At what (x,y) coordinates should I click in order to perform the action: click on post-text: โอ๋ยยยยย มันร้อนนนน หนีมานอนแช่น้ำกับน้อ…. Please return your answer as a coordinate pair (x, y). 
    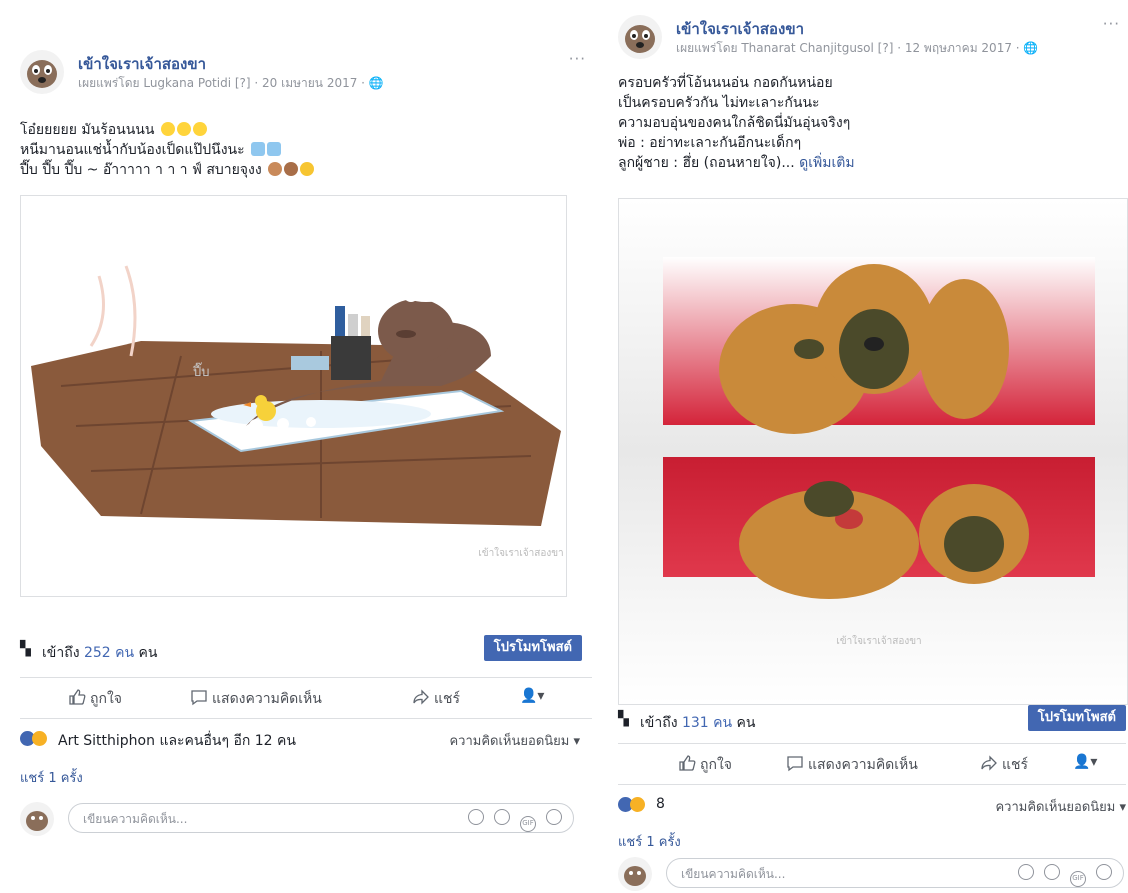
    Looking at the image, I should click on (167, 150).